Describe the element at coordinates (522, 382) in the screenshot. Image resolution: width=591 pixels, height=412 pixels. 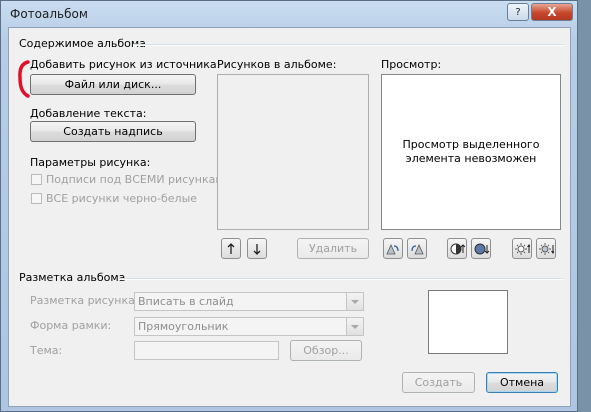
I see `cancel-button: Отмена` at that location.